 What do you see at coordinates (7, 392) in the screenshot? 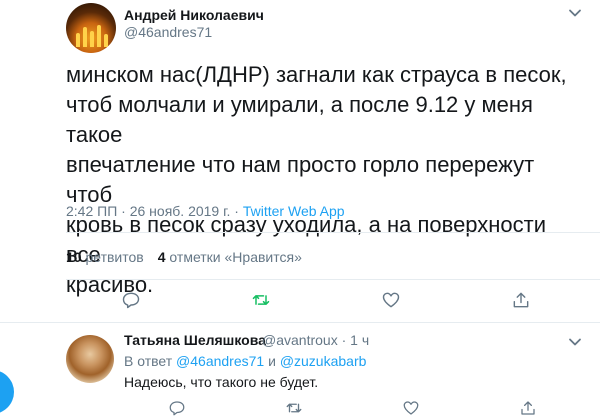
I see `compose-tweet-button` at bounding box center [7, 392].